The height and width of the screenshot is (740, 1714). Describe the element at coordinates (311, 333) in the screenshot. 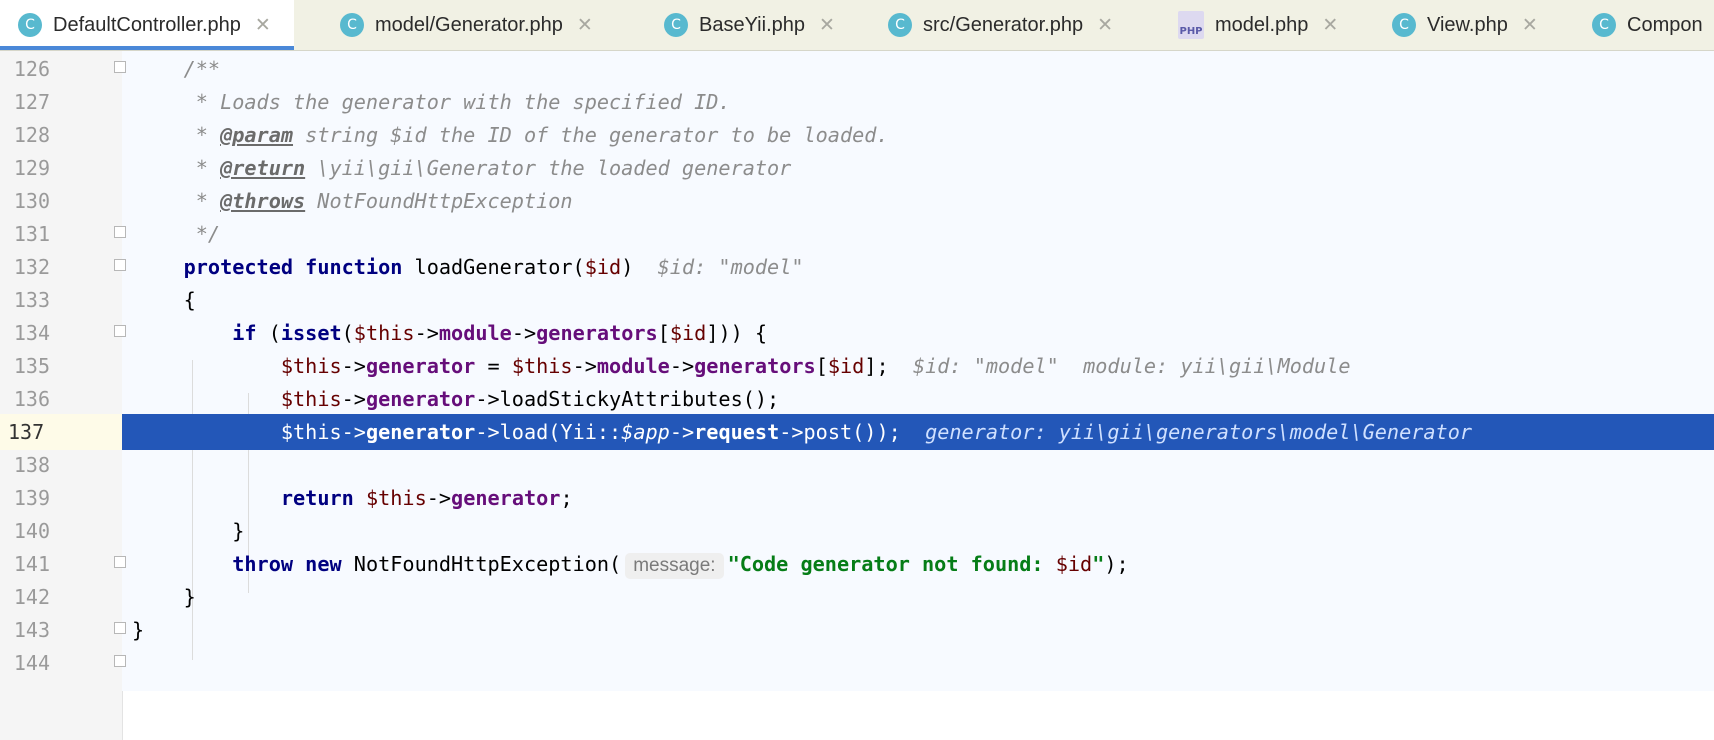

I see `keyword: isset` at that location.